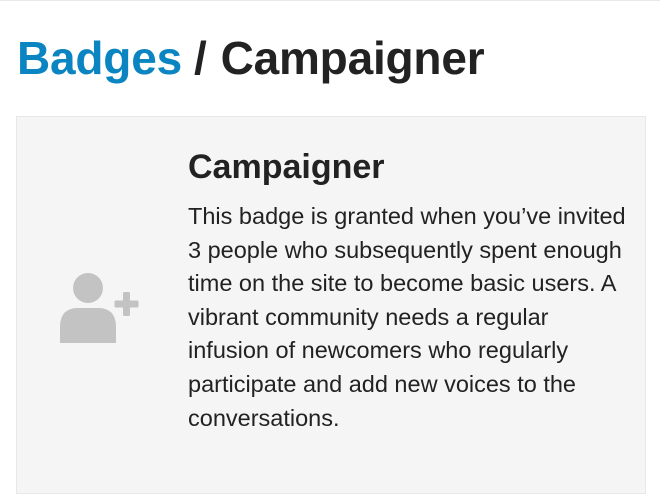  I want to click on top-divider, so click(330, 0).